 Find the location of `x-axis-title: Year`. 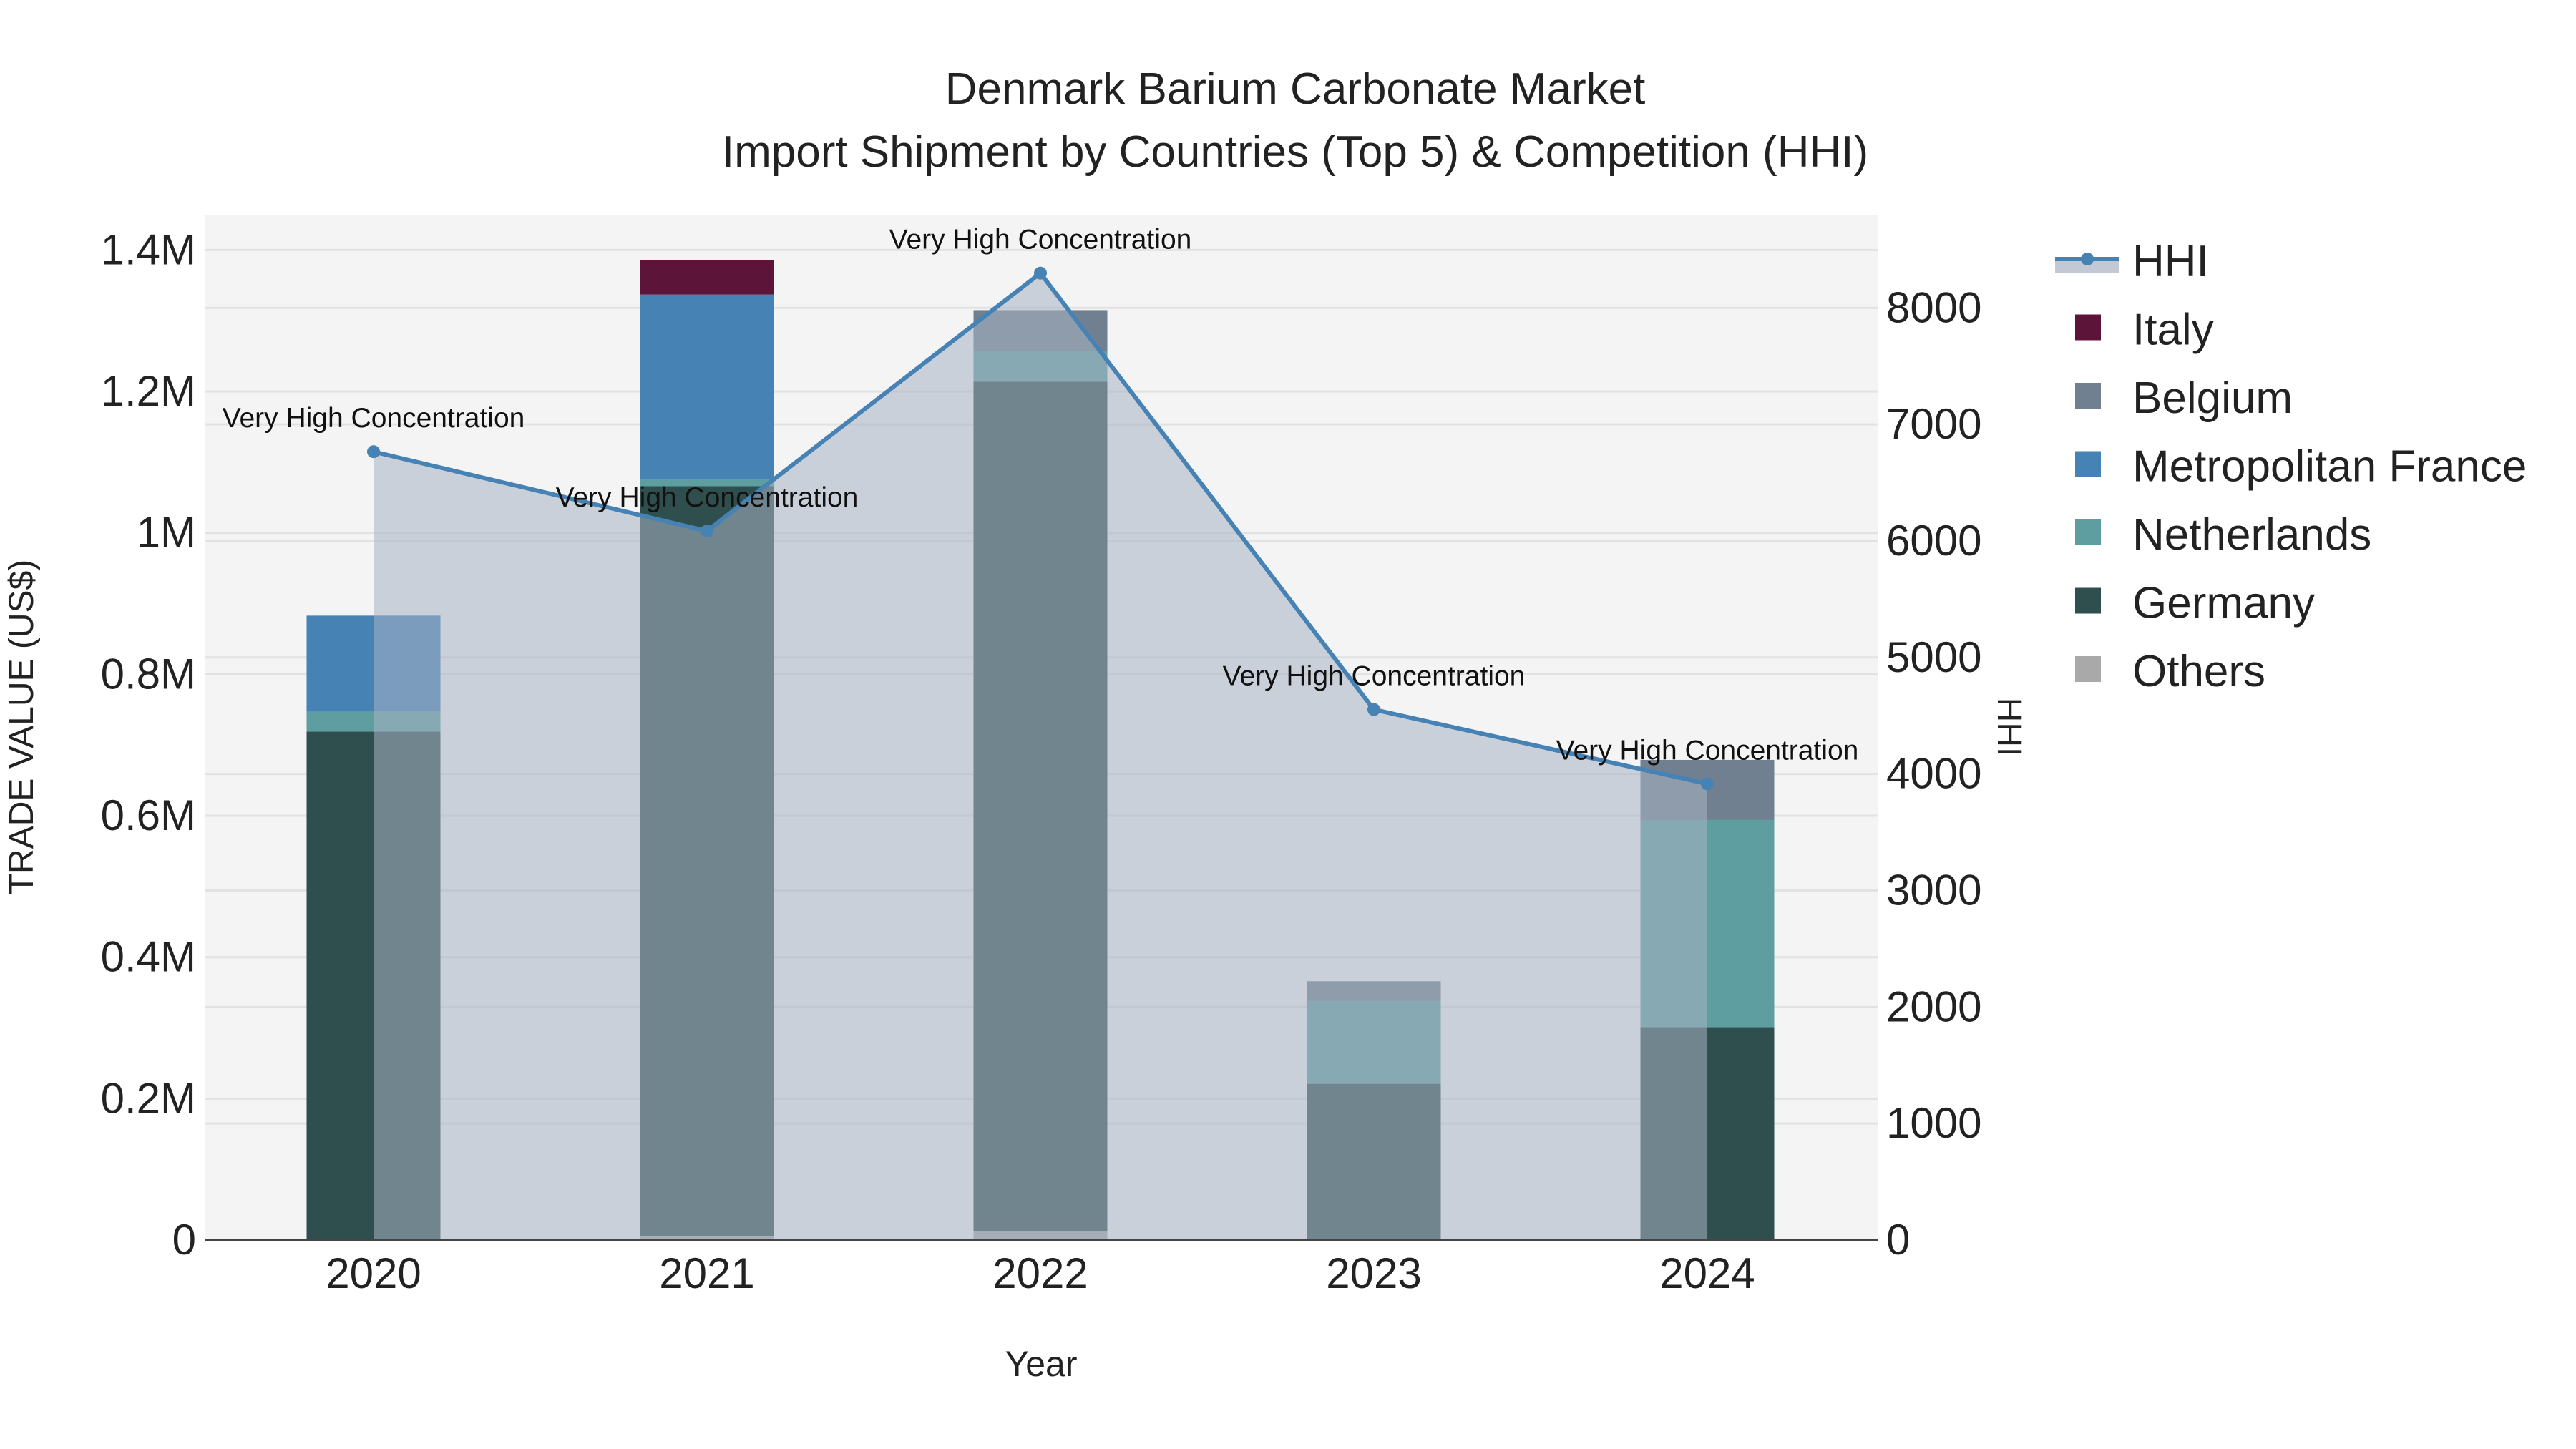

x-axis-title: Year is located at coordinates (1041, 1364).